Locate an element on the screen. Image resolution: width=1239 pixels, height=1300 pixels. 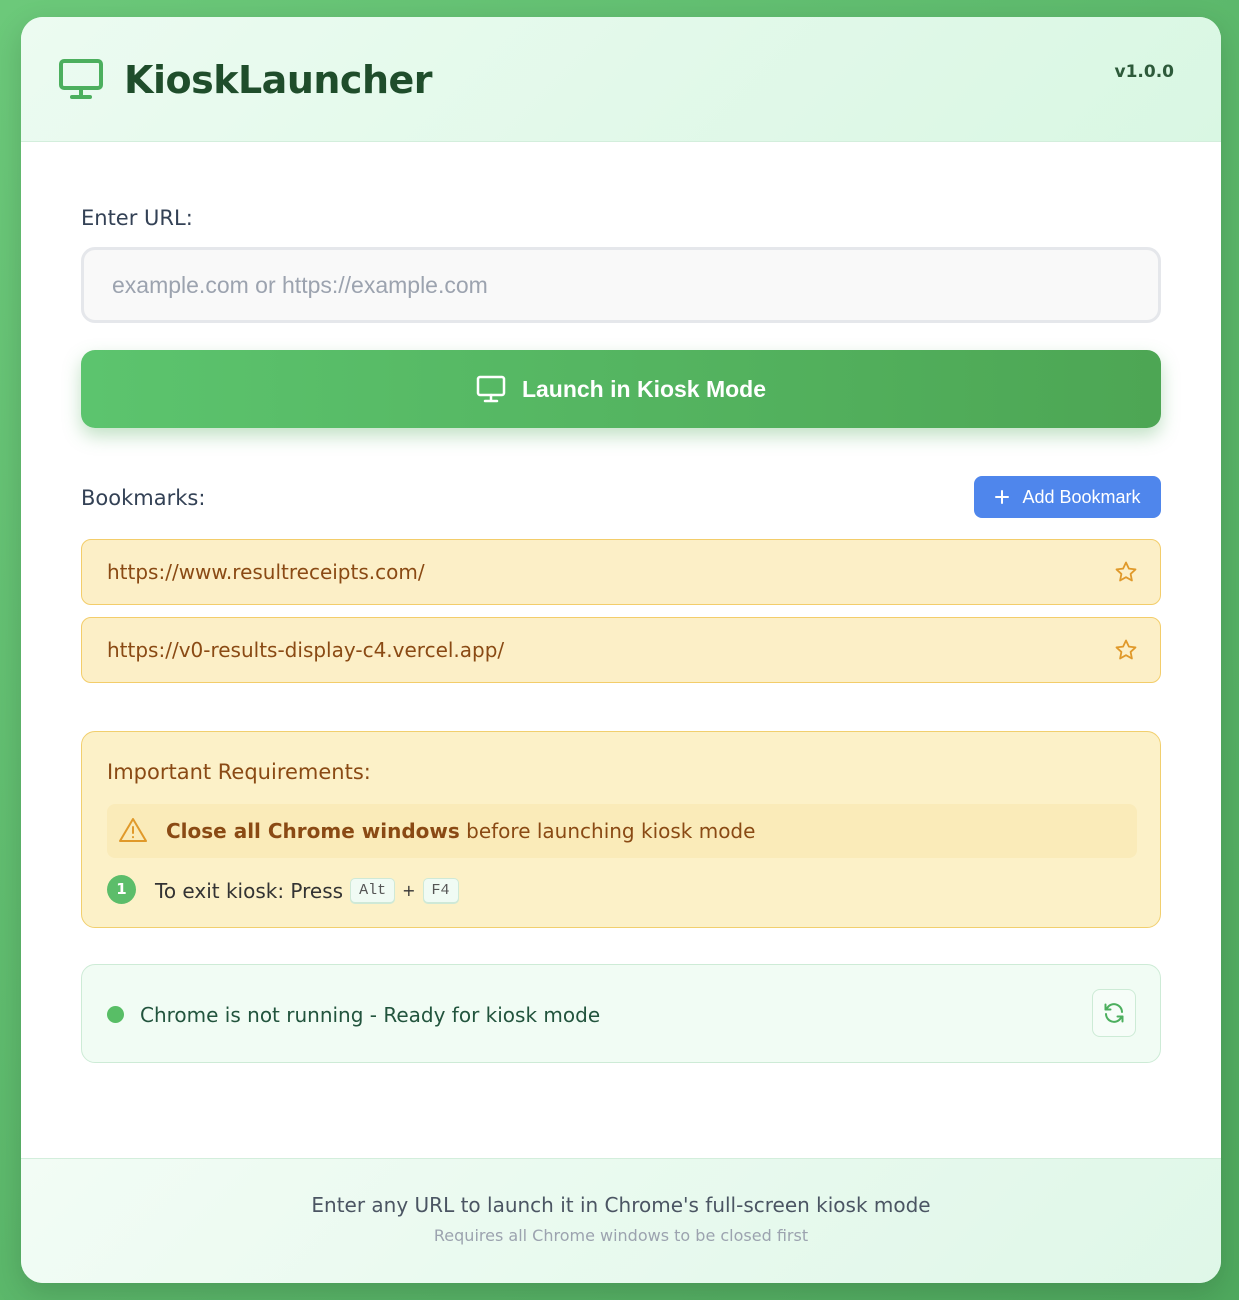
exit-instruction: To exit kiosk: Press Alt + F4 is located at coordinates (307, 890).